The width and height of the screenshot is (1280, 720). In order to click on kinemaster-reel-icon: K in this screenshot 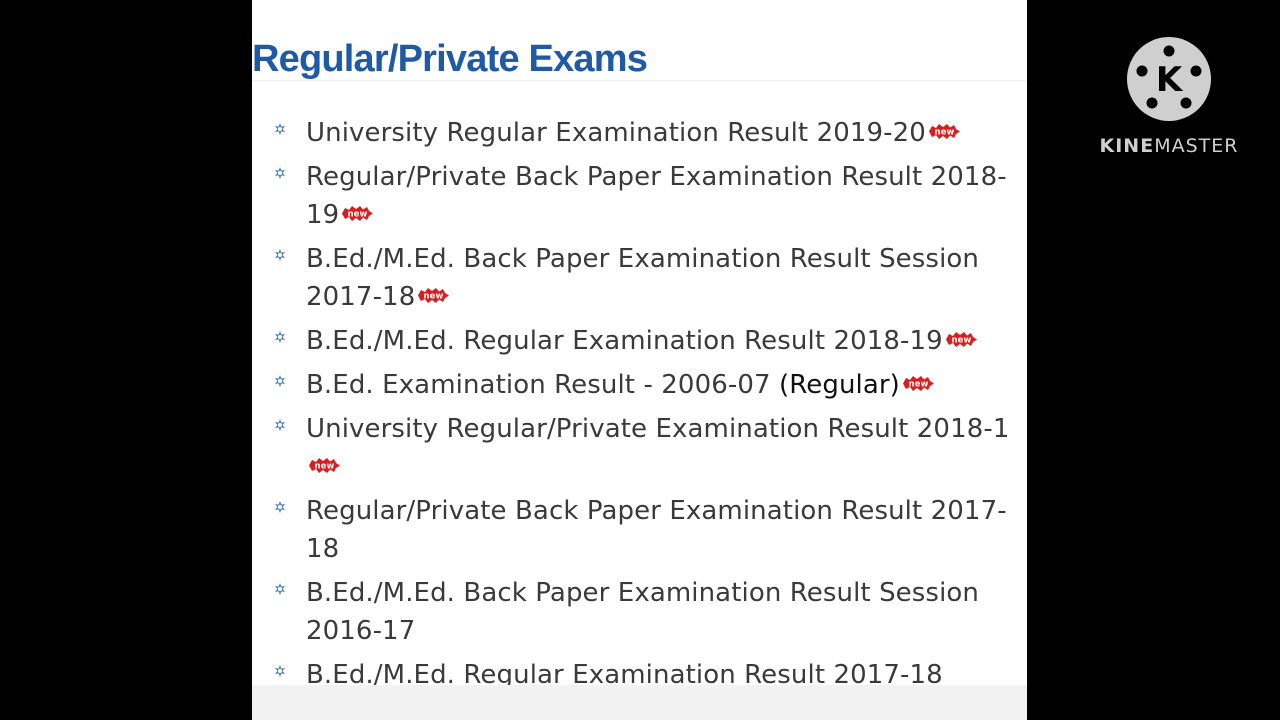, I will do `click(1169, 79)`.